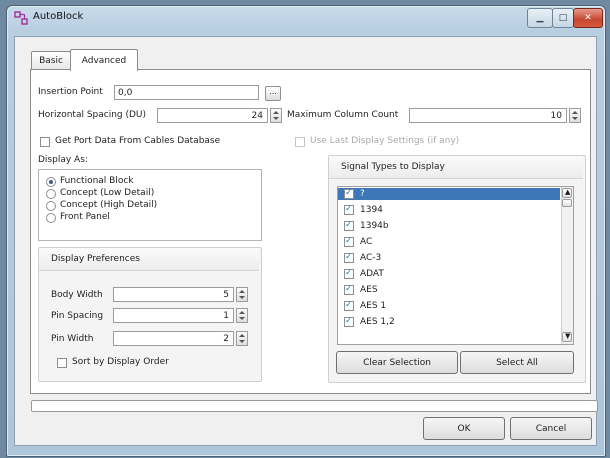 Image resolution: width=610 pixels, height=458 pixels. I want to click on display-as-label: Display As:, so click(63, 160).